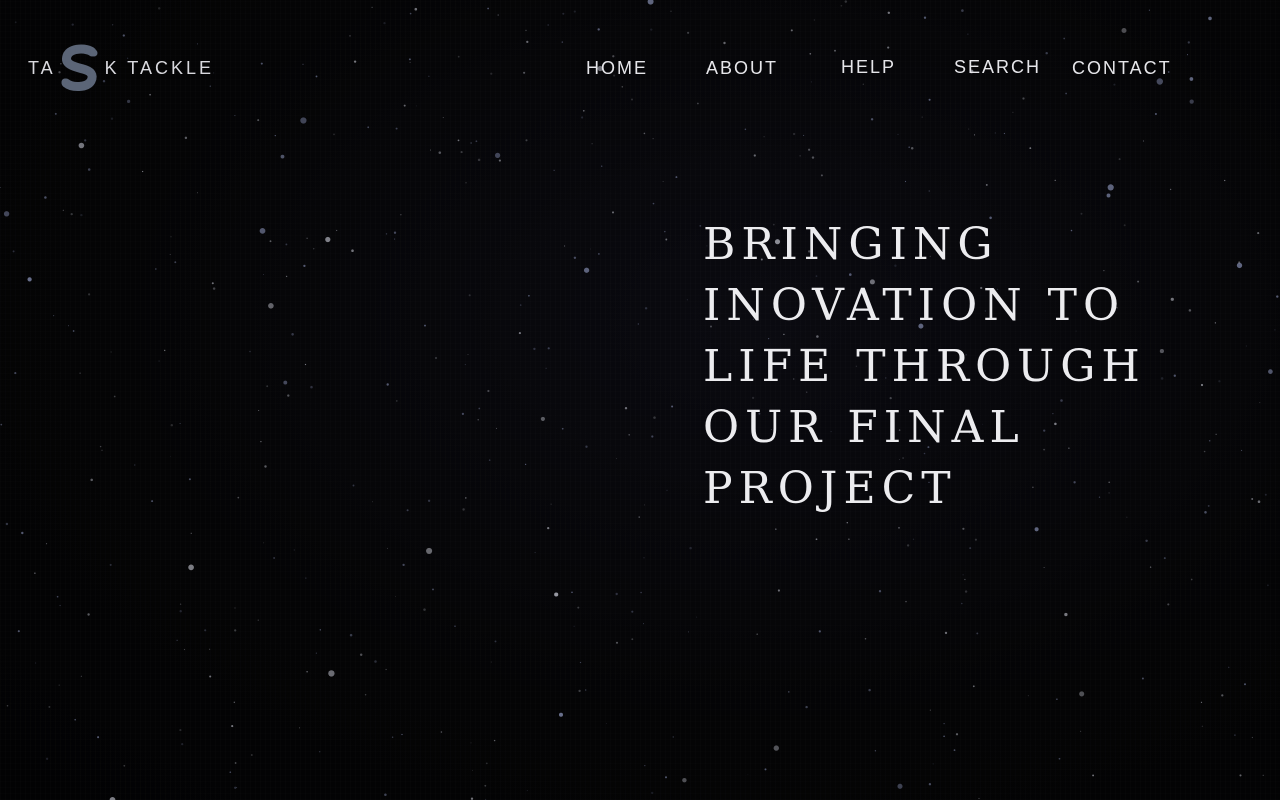 The width and height of the screenshot is (1280, 800). Describe the element at coordinates (1122, 68) in the screenshot. I see `nav-link-contact: CONTACT` at that location.